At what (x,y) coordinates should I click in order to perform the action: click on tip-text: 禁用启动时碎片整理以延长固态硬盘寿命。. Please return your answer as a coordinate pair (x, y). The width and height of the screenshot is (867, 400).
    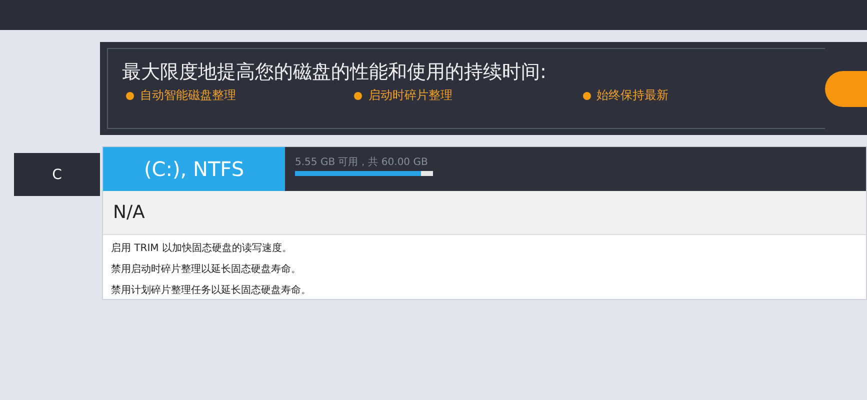
    Looking at the image, I should click on (206, 269).